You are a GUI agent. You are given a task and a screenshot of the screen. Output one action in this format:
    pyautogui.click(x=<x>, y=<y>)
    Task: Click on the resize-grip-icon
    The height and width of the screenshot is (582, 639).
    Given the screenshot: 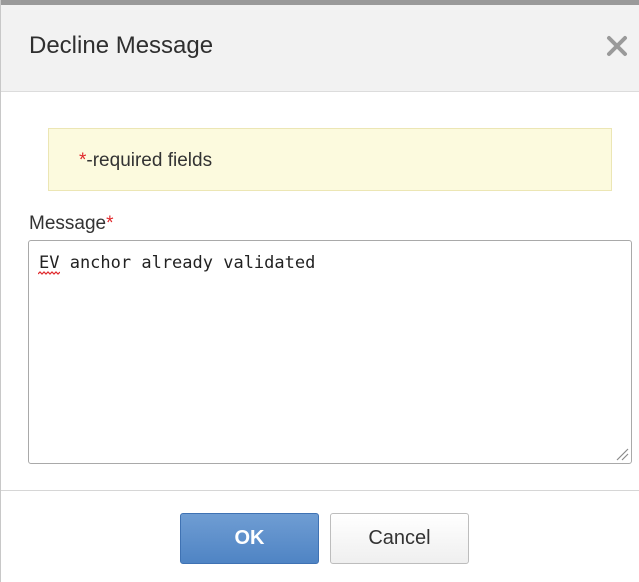 What is the action you would take?
    pyautogui.click(x=621, y=453)
    